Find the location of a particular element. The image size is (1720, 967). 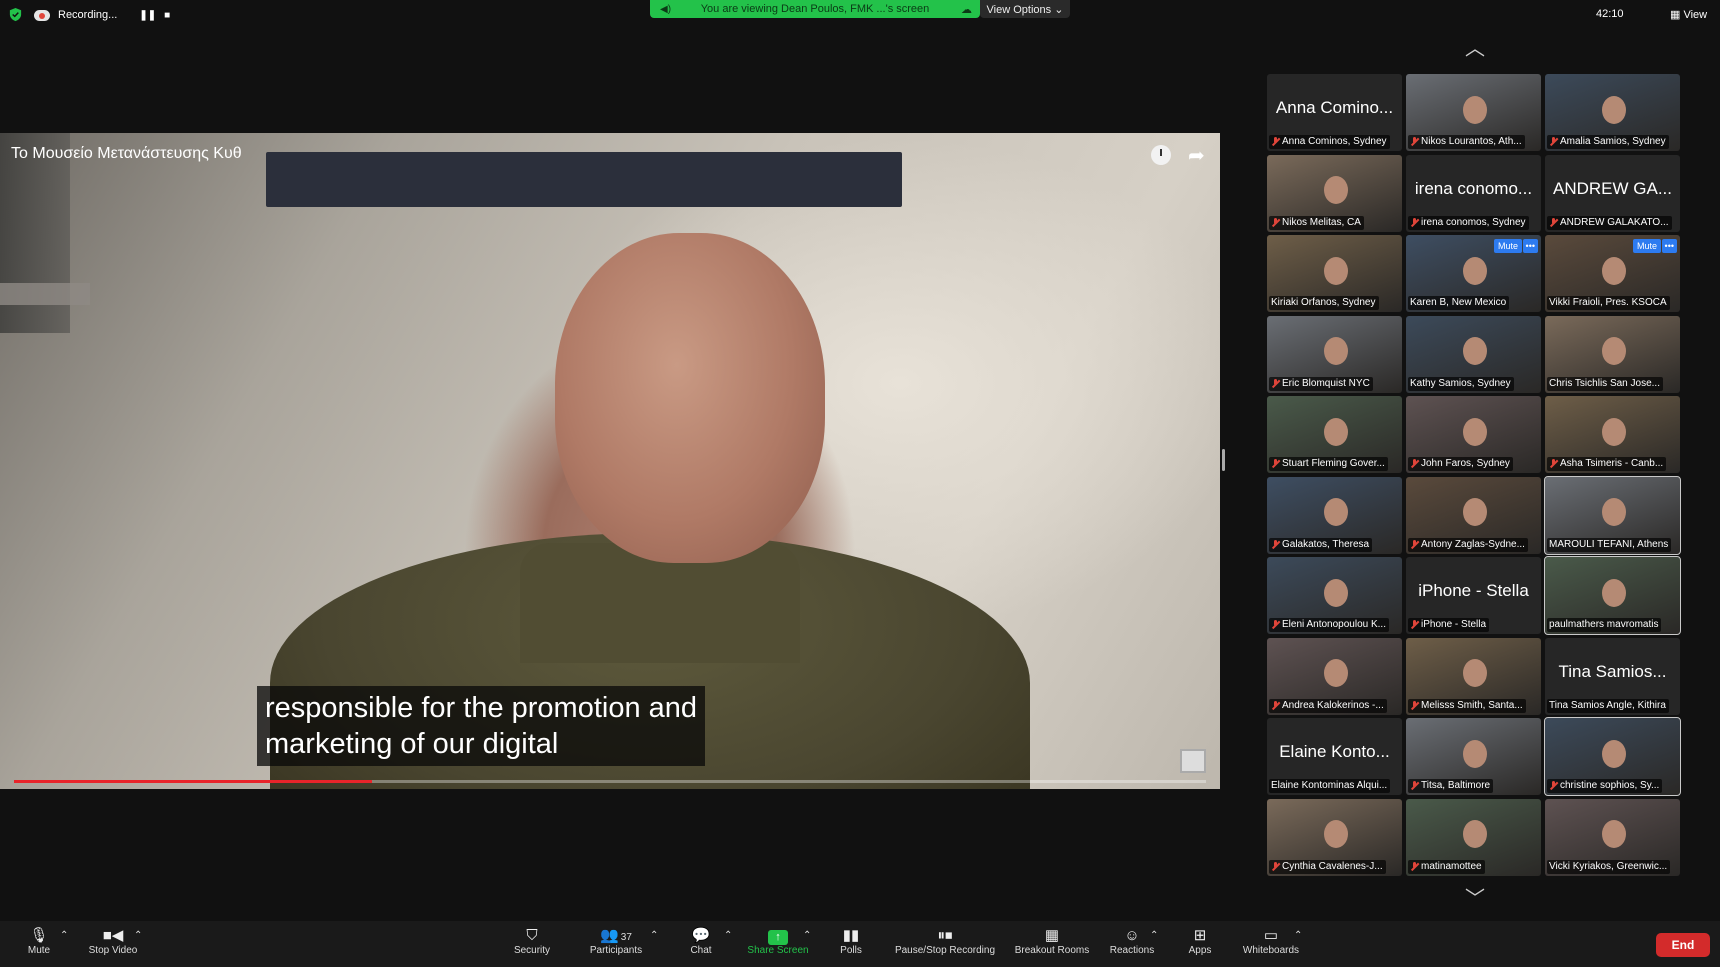

polls-button: ▮▮ Polls is located at coordinates (851, 941).